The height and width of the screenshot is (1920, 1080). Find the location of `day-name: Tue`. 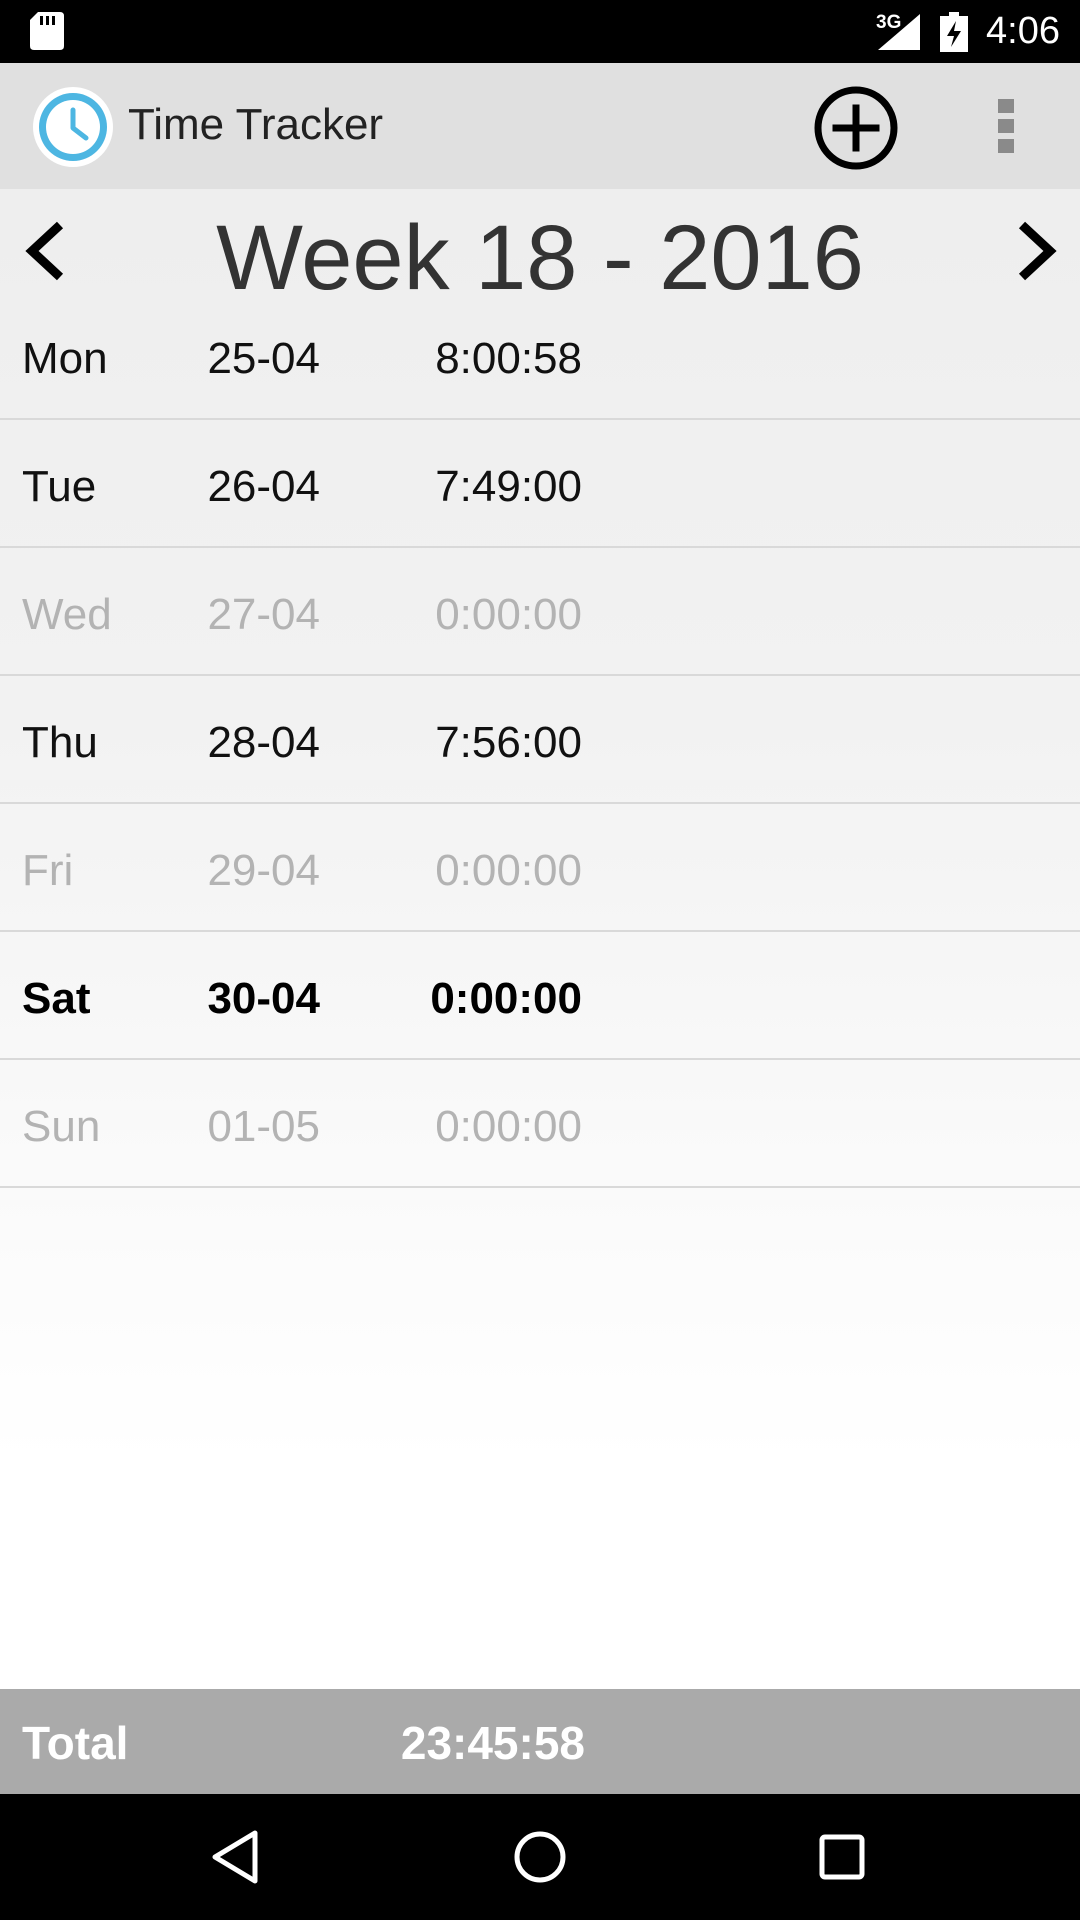

day-name: Tue is located at coordinates (59, 486).